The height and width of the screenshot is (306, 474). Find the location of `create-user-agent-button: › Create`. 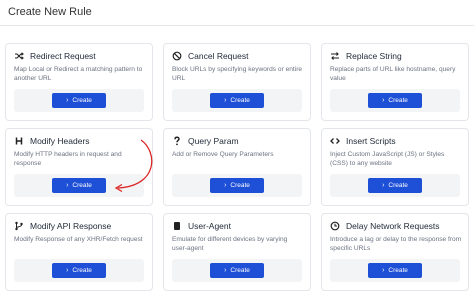

create-user-agent-button: › Create is located at coordinates (237, 270).